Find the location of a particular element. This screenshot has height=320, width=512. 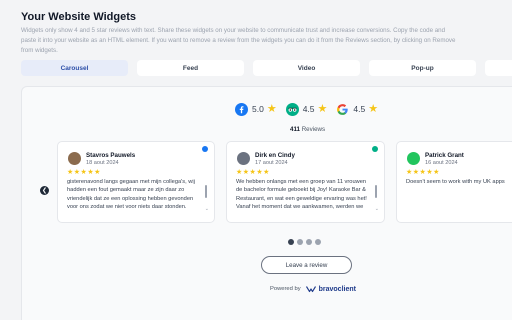

carousel-prev-button: ❮ is located at coordinates (44, 190).